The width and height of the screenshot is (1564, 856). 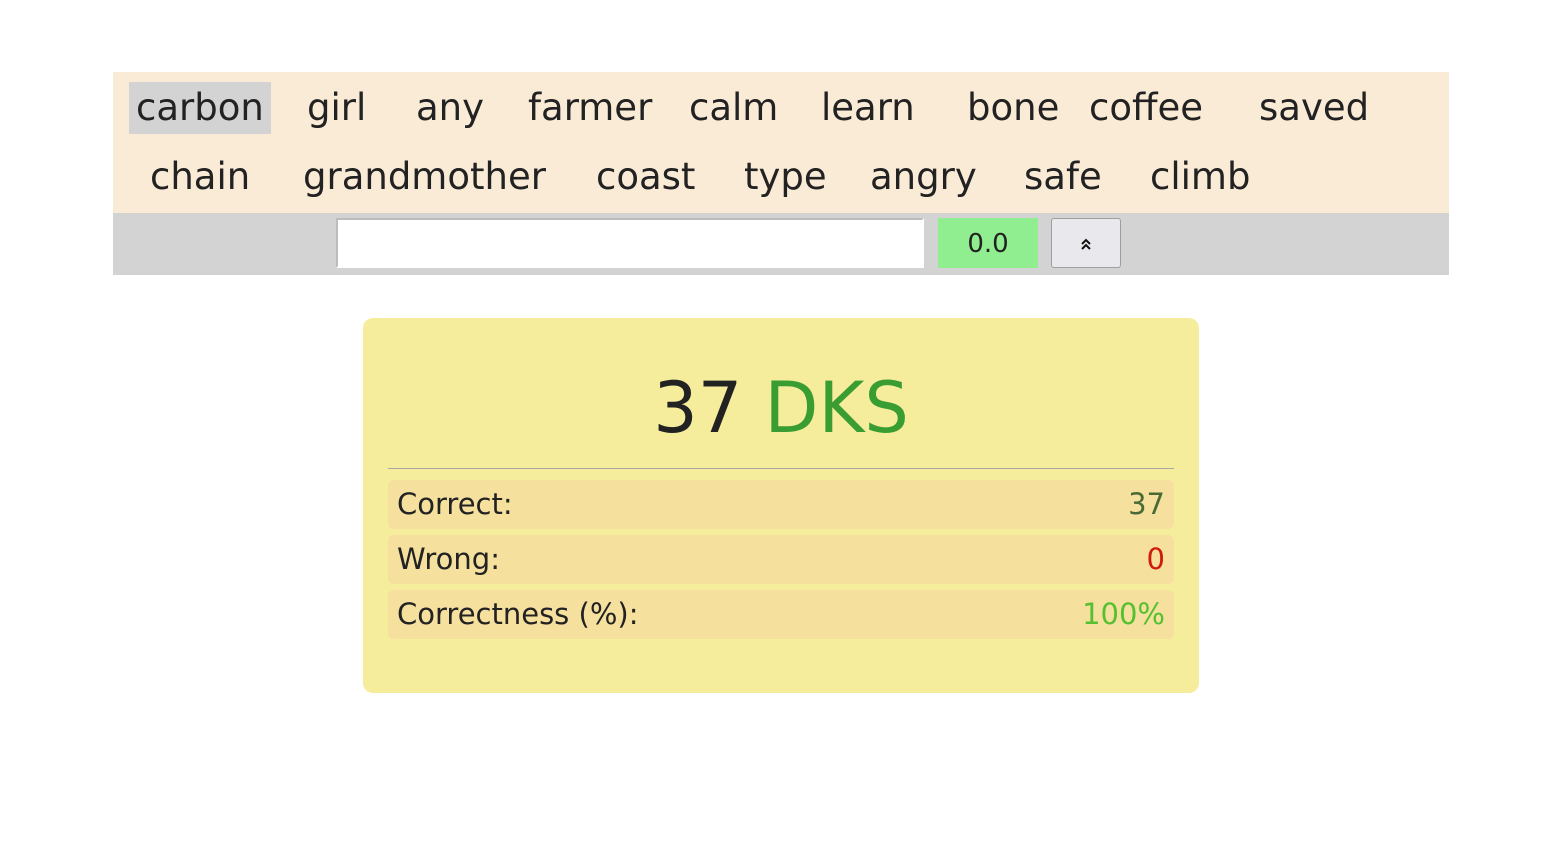 What do you see at coordinates (448, 559) in the screenshot?
I see `stat-label: Wrong:` at bounding box center [448, 559].